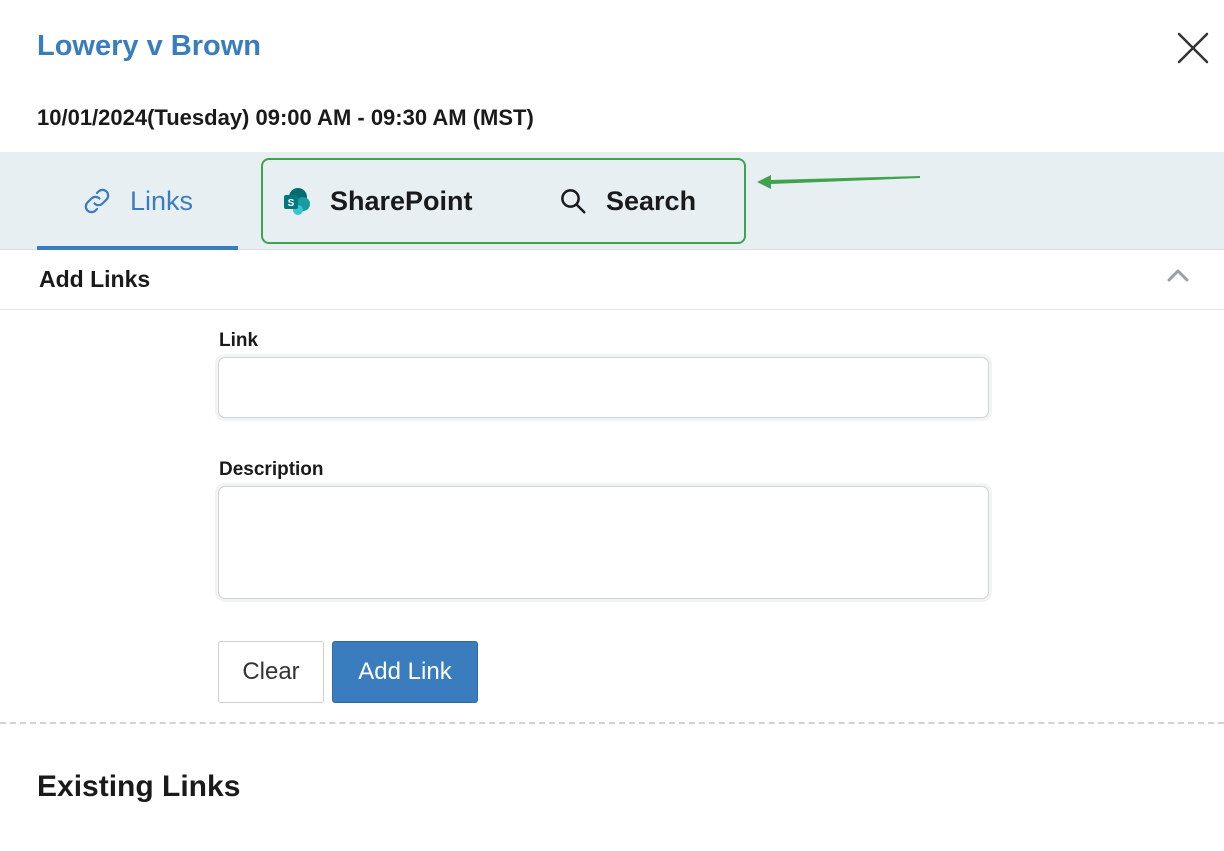  I want to click on chevron-up-icon, so click(1178, 275).